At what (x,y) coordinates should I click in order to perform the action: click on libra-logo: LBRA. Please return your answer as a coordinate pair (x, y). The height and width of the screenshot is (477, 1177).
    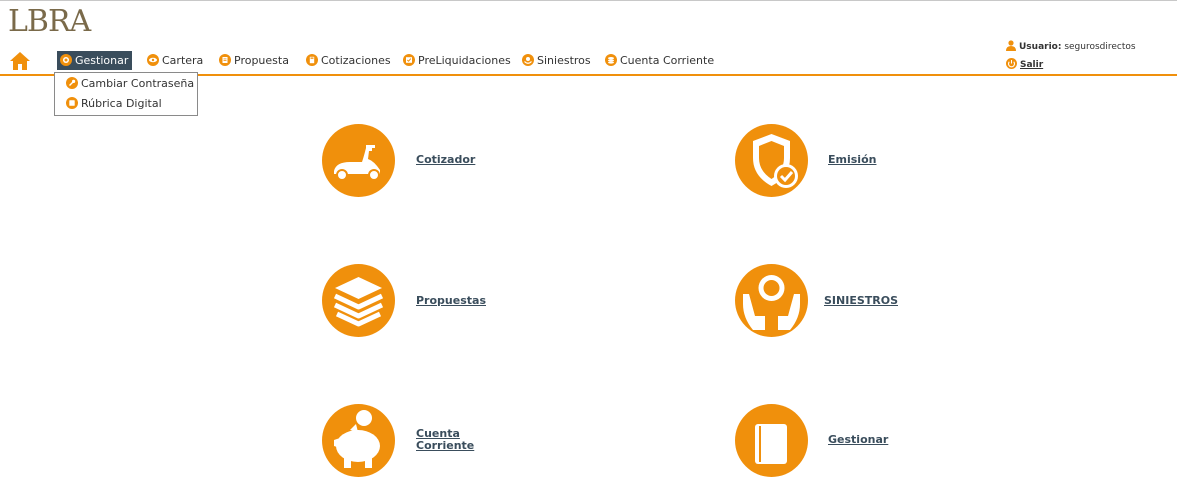
    Looking at the image, I should click on (49, 21).